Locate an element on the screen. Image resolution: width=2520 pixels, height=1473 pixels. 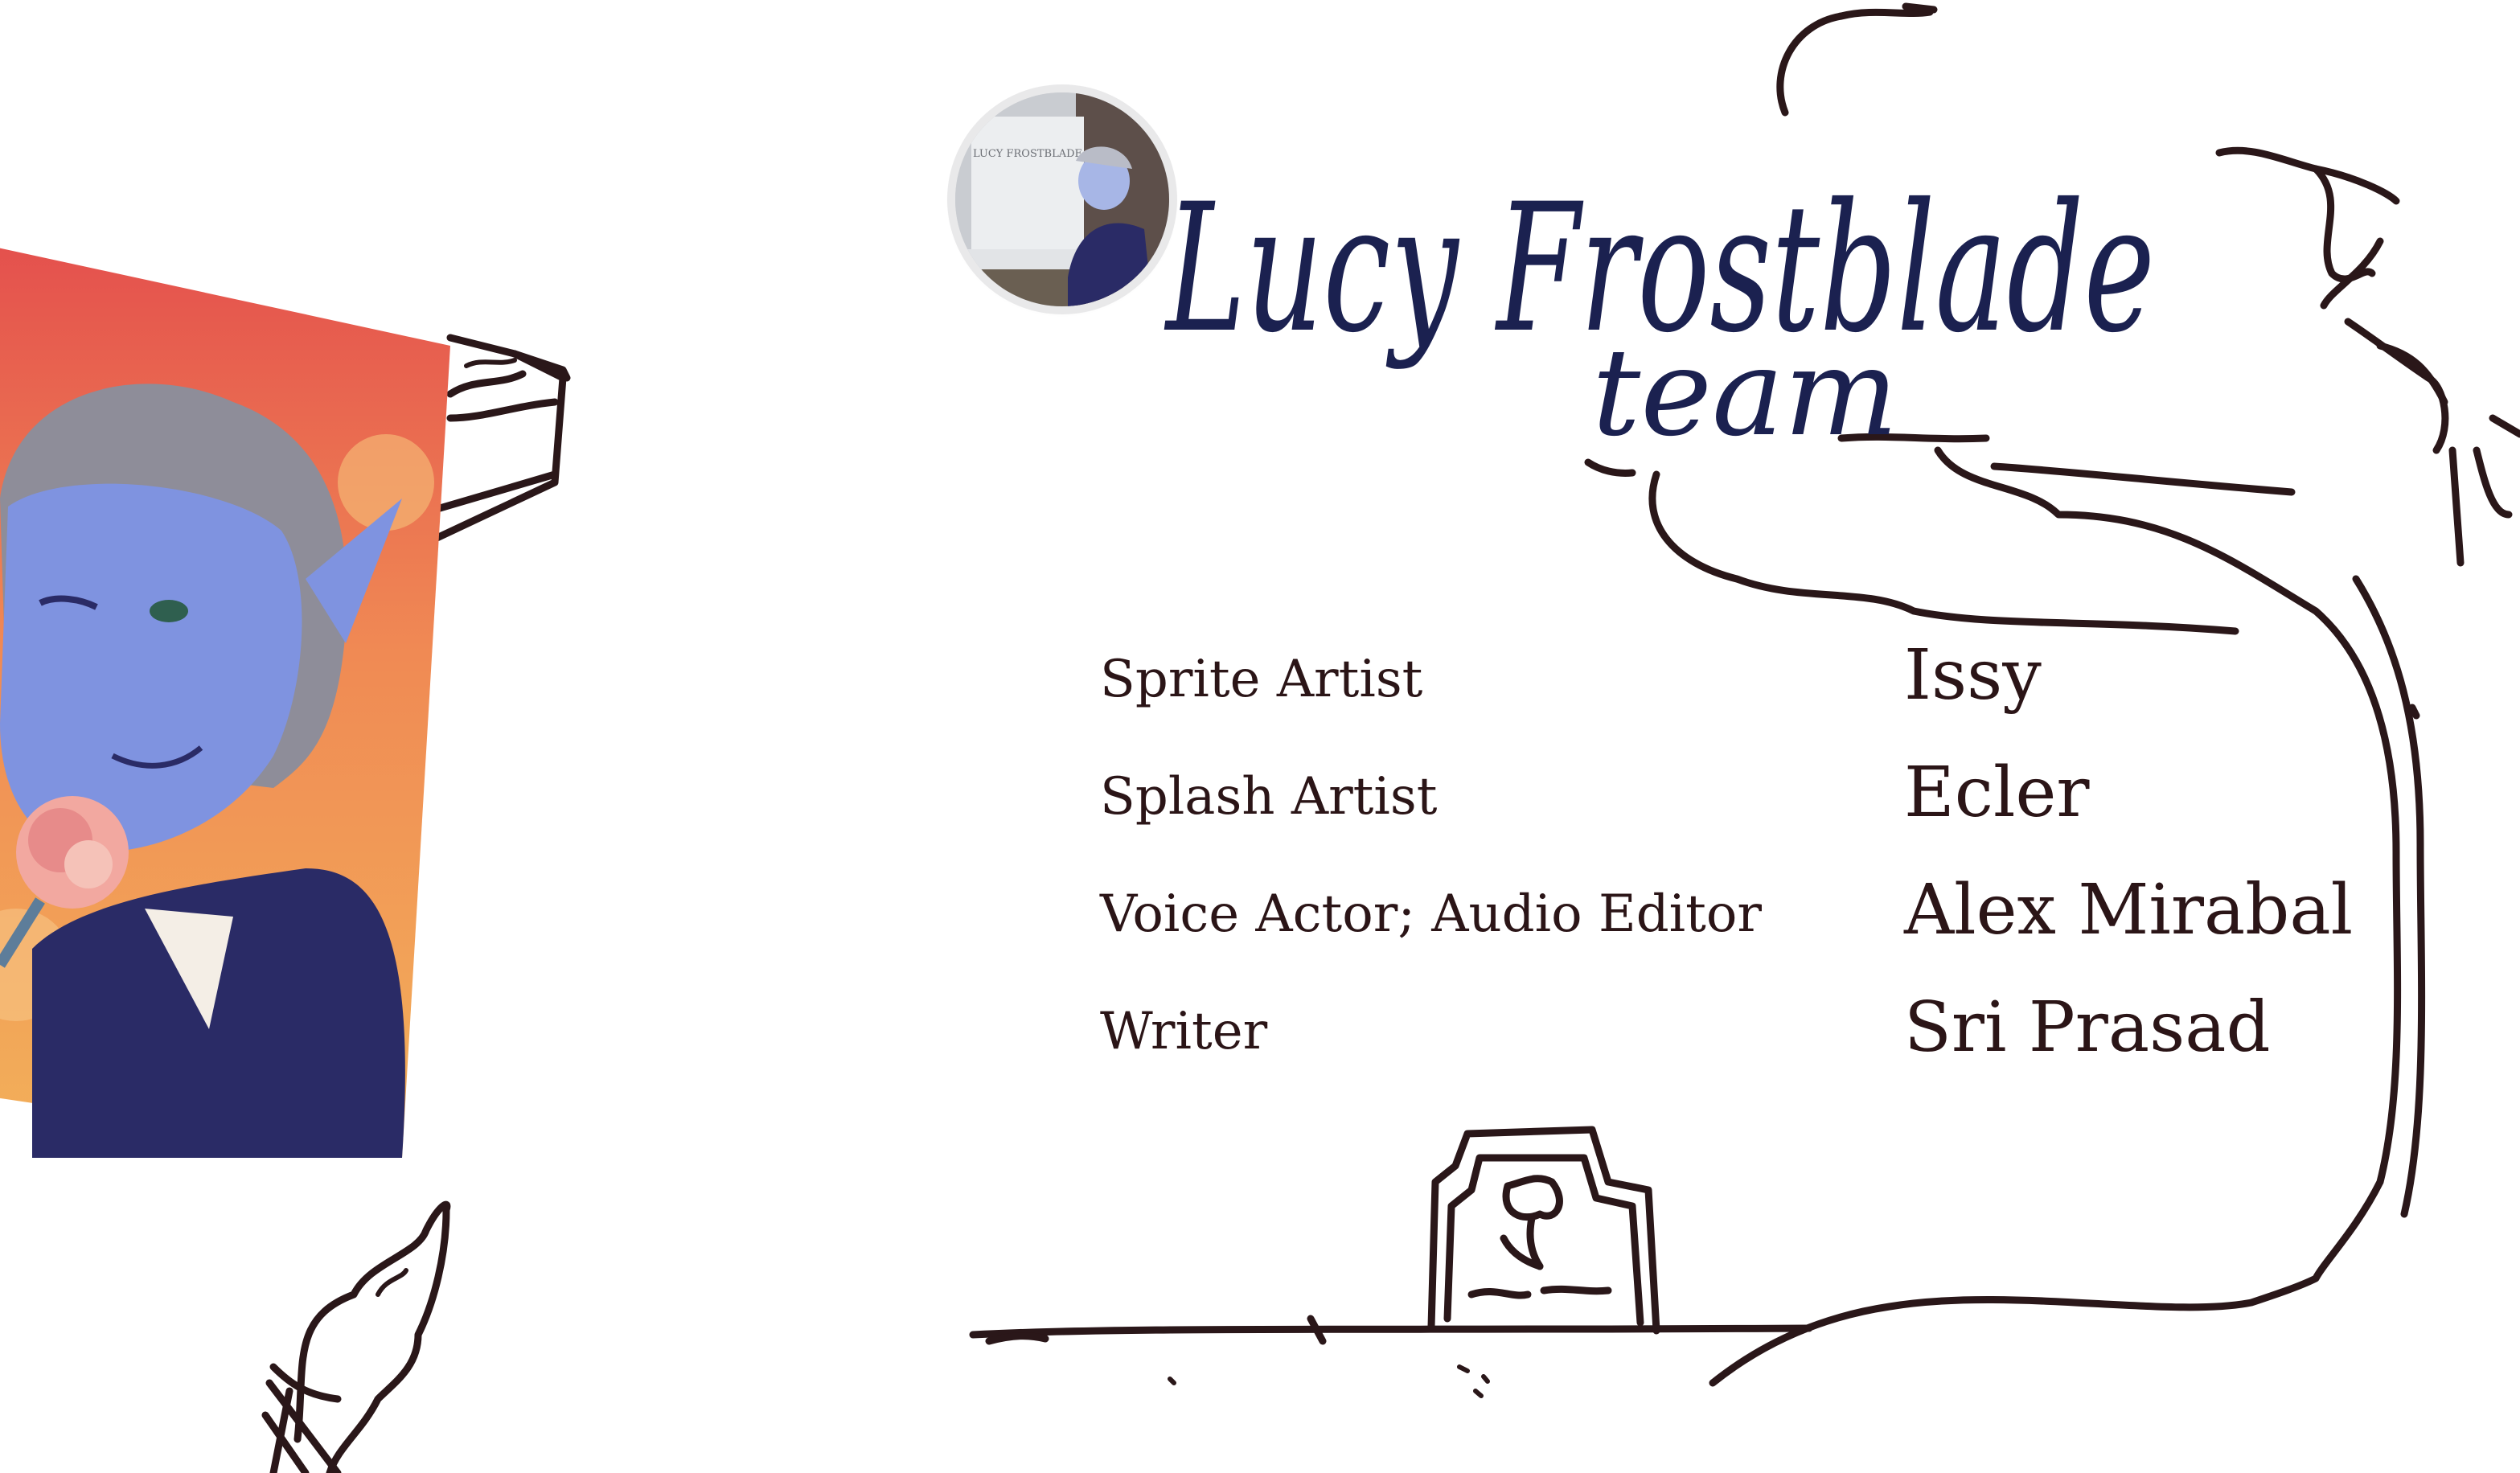
signature-line2: team is located at coordinates (1745, 393).